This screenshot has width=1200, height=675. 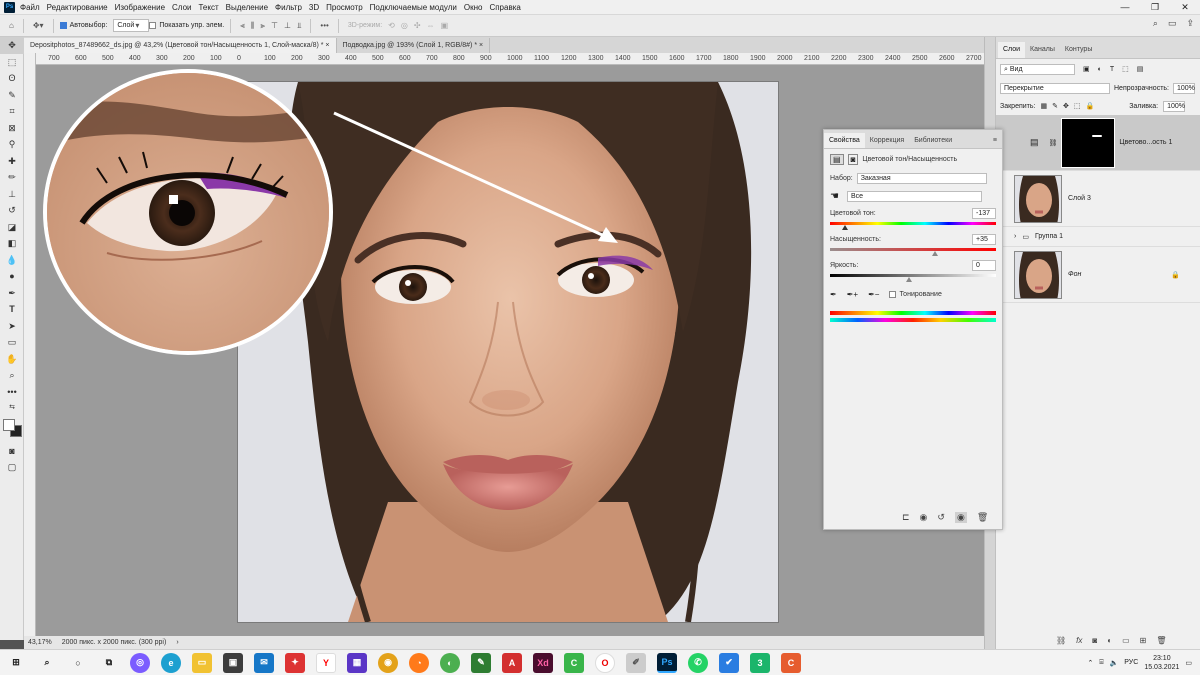 I want to click on tab-properties: Свойства, so click(x=844, y=140).